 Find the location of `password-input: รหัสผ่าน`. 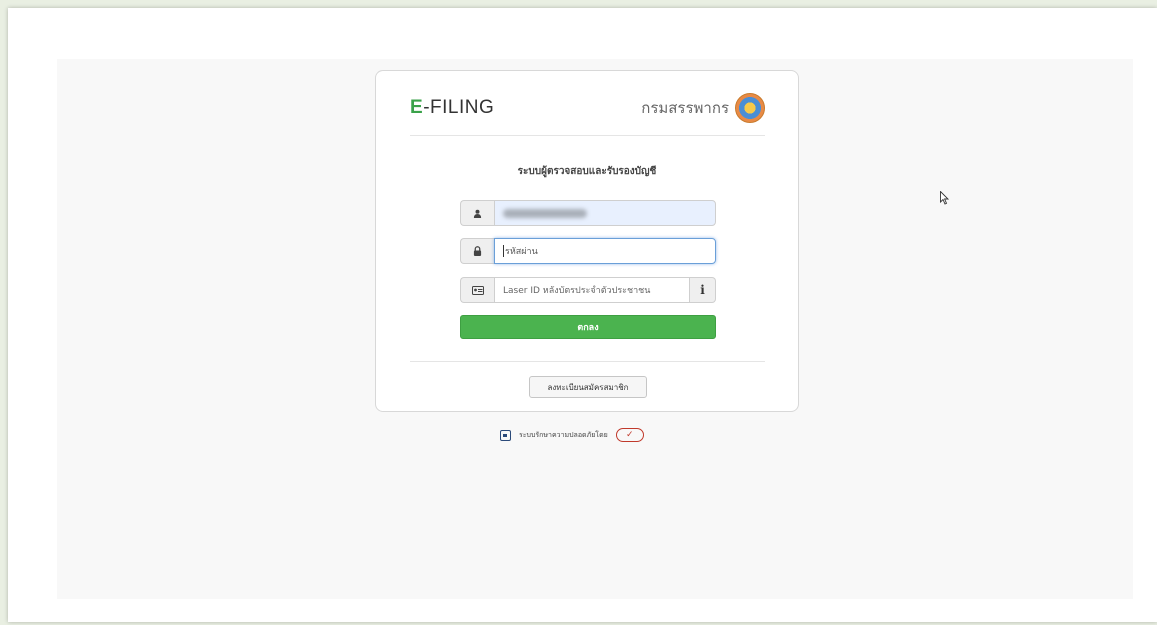

password-input: รหัสผ่าน is located at coordinates (605, 251).